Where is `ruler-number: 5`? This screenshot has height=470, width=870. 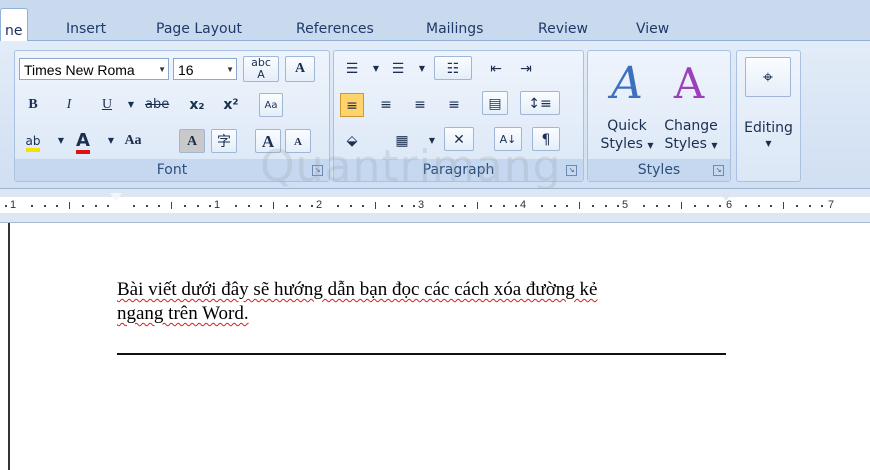
ruler-number: 5 is located at coordinates (625, 205).